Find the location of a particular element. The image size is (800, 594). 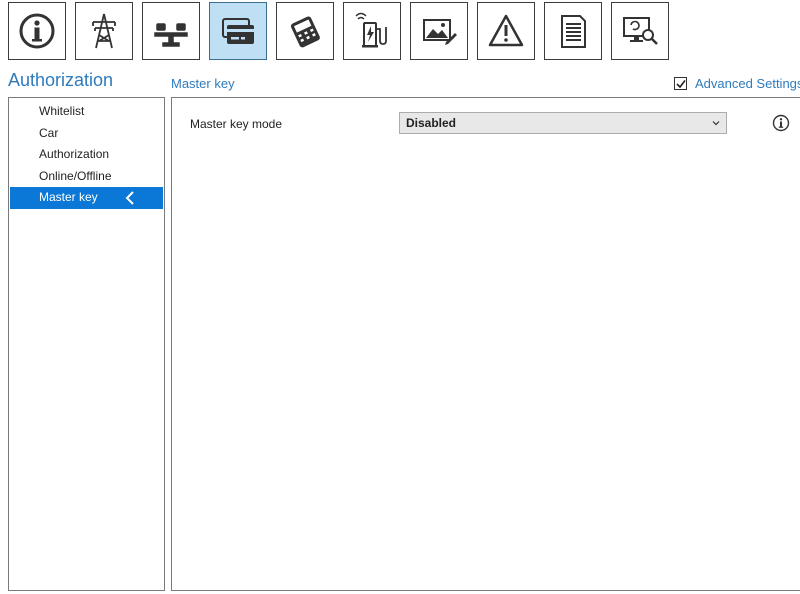

sidebar-item-car: Car is located at coordinates (86, 134).